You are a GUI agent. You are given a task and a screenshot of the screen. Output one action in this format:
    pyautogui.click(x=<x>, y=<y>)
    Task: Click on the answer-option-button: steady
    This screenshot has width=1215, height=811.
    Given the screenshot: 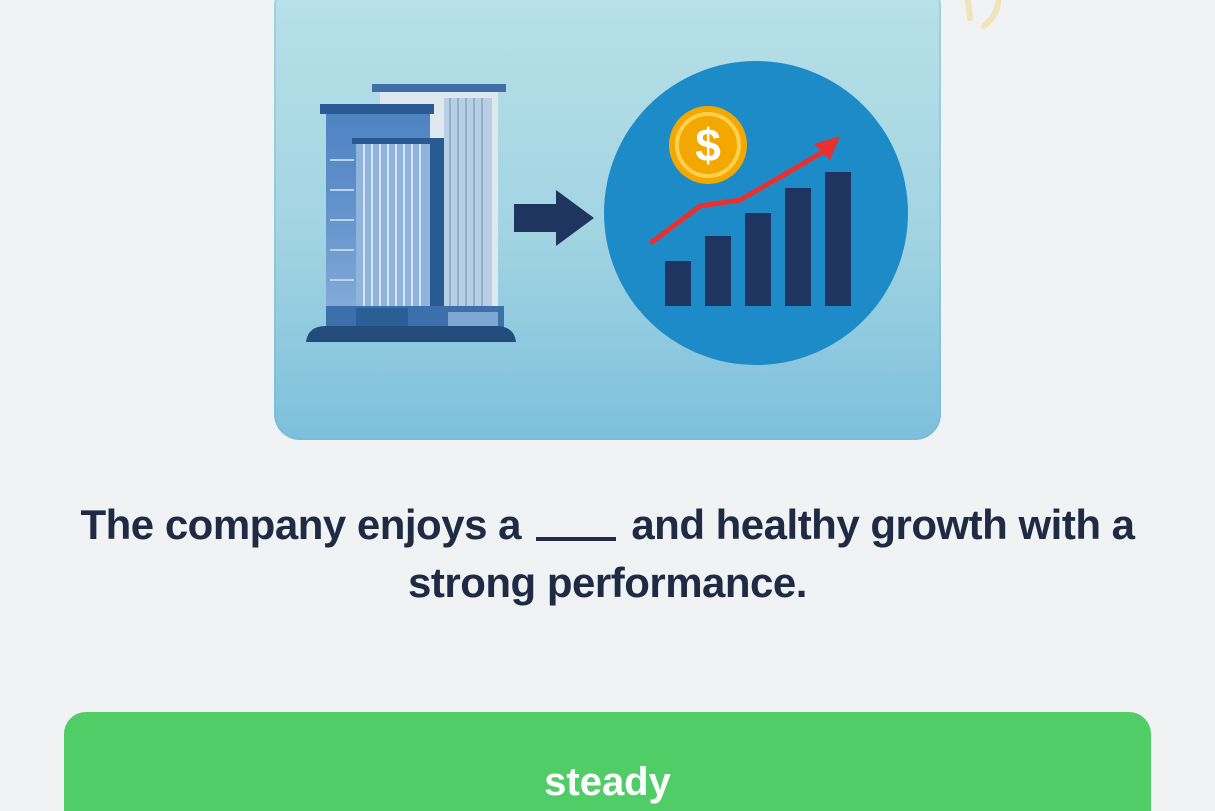 What is the action you would take?
    pyautogui.click(x=607, y=761)
    